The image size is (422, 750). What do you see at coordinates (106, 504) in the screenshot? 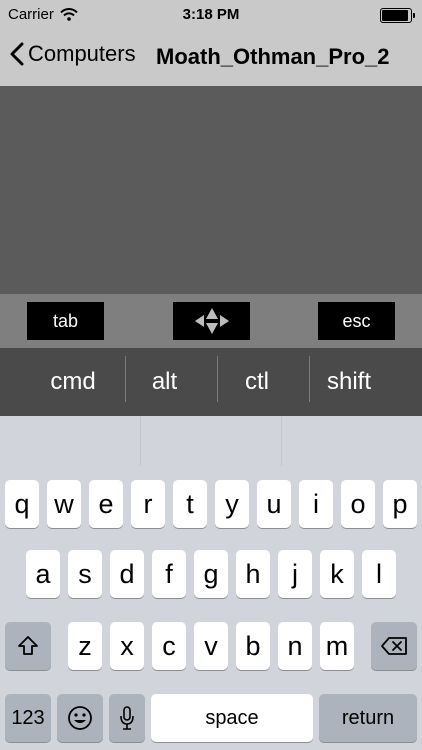
I see `key-e: e` at bounding box center [106, 504].